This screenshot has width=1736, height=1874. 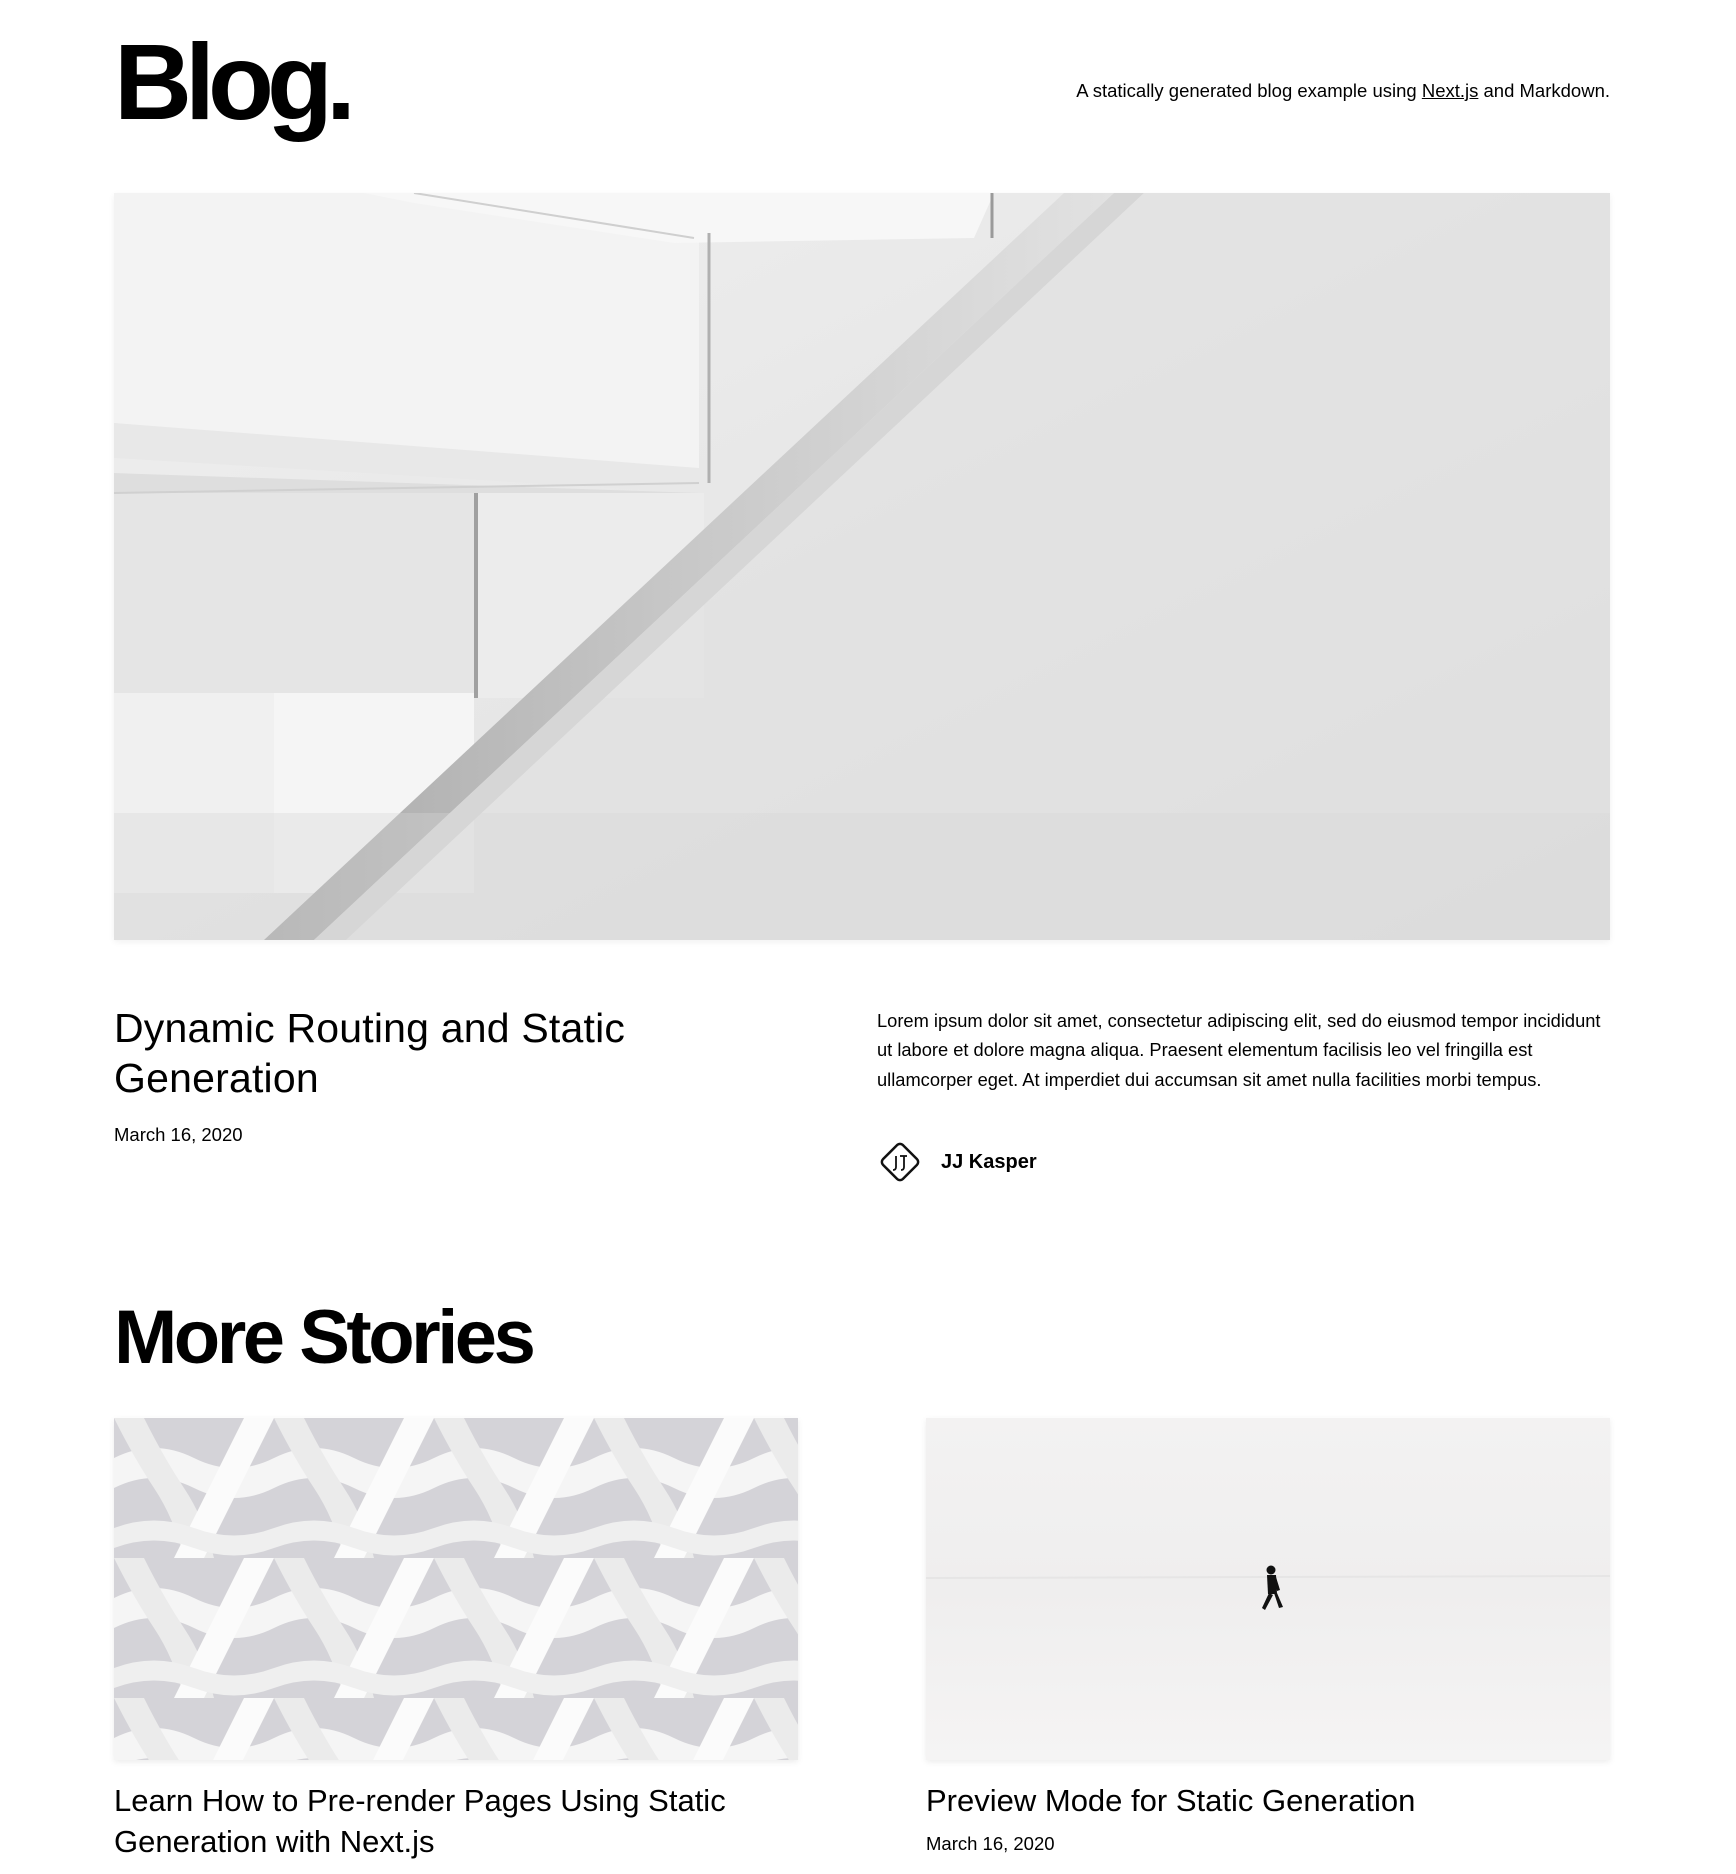 I want to click on site-title: Blog., so click(x=235, y=82).